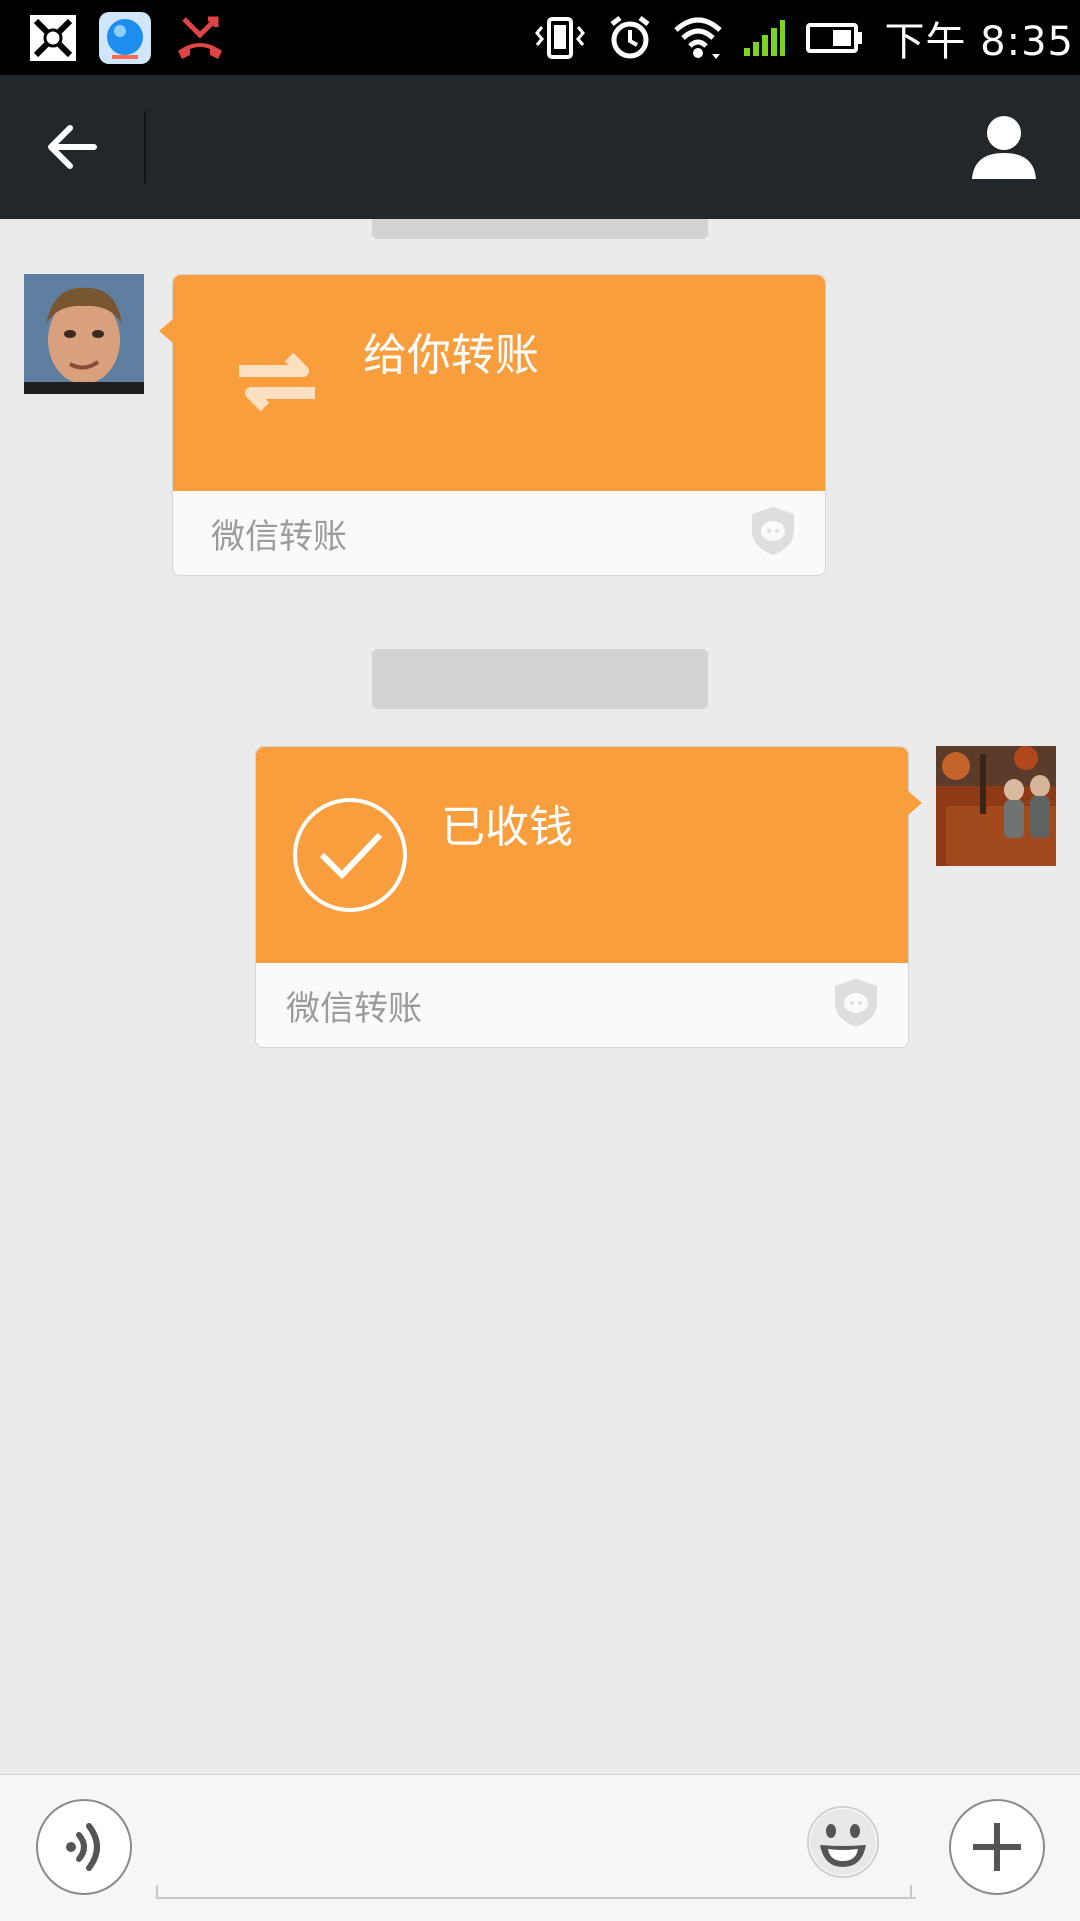 Image resolution: width=1080 pixels, height=1921 pixels. I want to click on checkmark-circle-icon, so click(350, 855).